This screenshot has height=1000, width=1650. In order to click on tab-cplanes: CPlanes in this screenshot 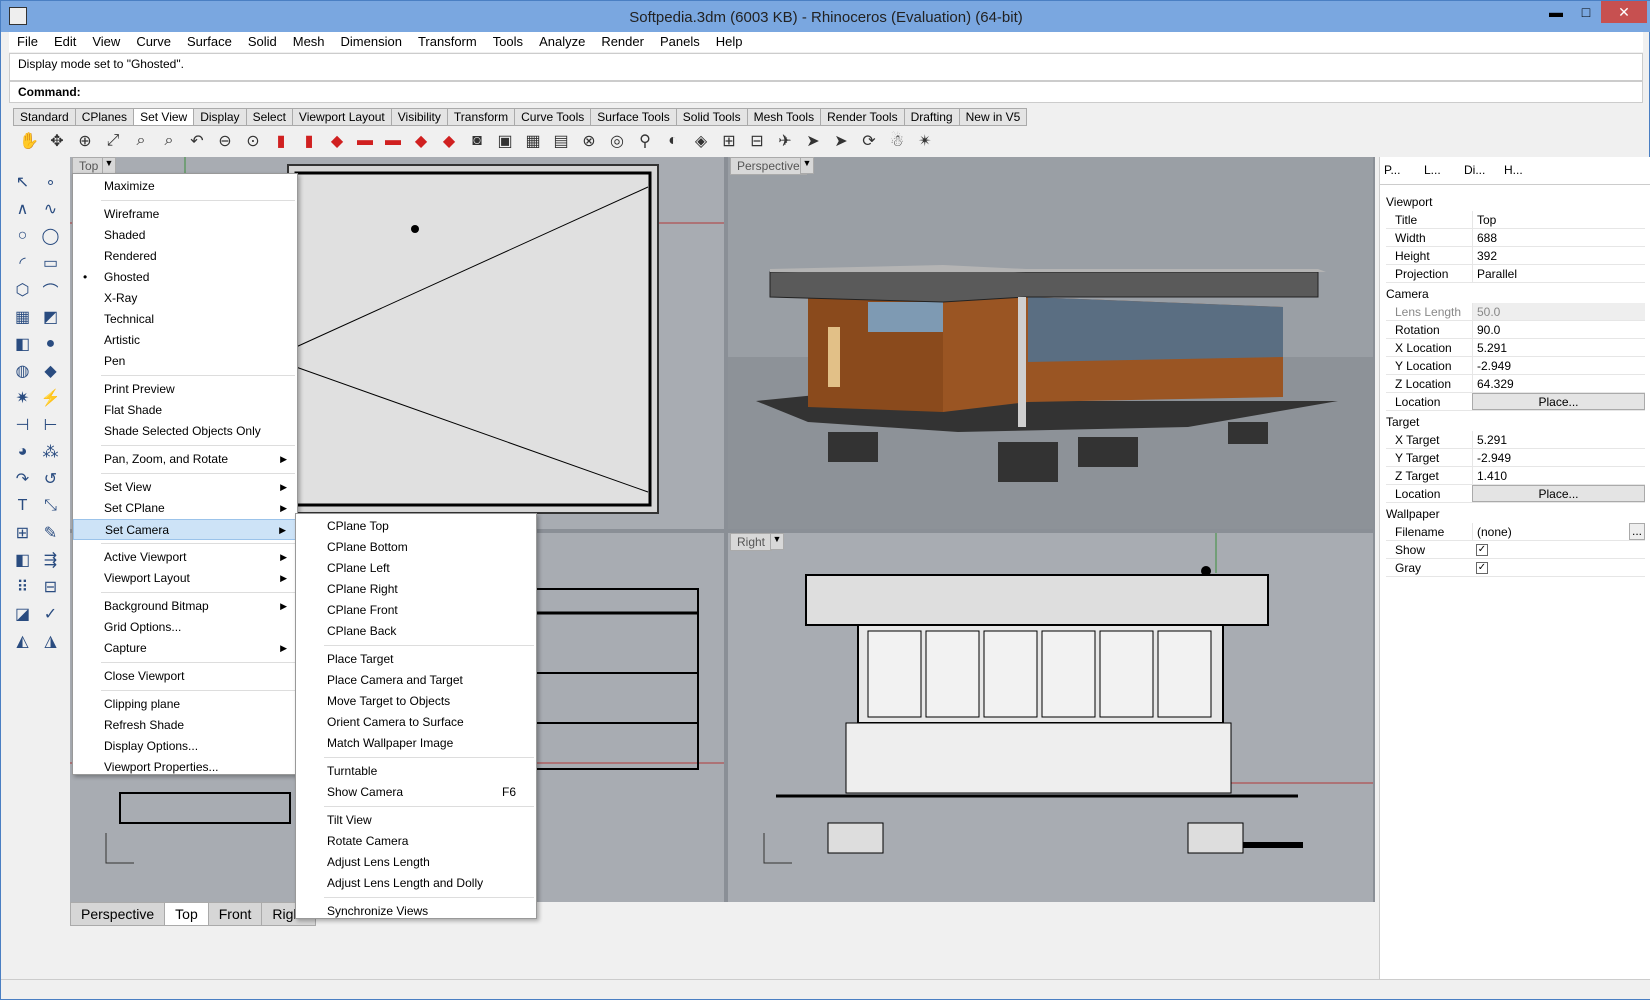, I will do `click(104, 117)`.